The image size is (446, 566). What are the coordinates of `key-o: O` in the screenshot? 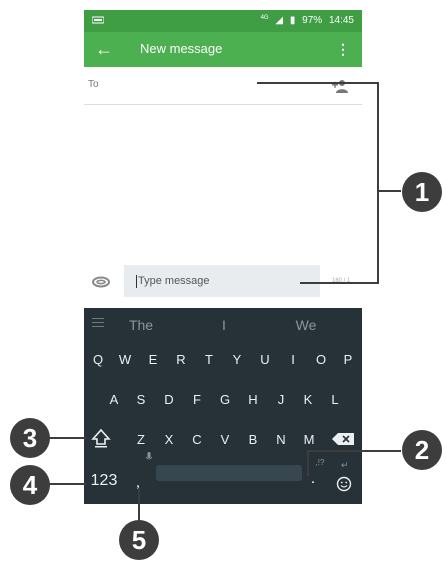 It's located at (321, 359).